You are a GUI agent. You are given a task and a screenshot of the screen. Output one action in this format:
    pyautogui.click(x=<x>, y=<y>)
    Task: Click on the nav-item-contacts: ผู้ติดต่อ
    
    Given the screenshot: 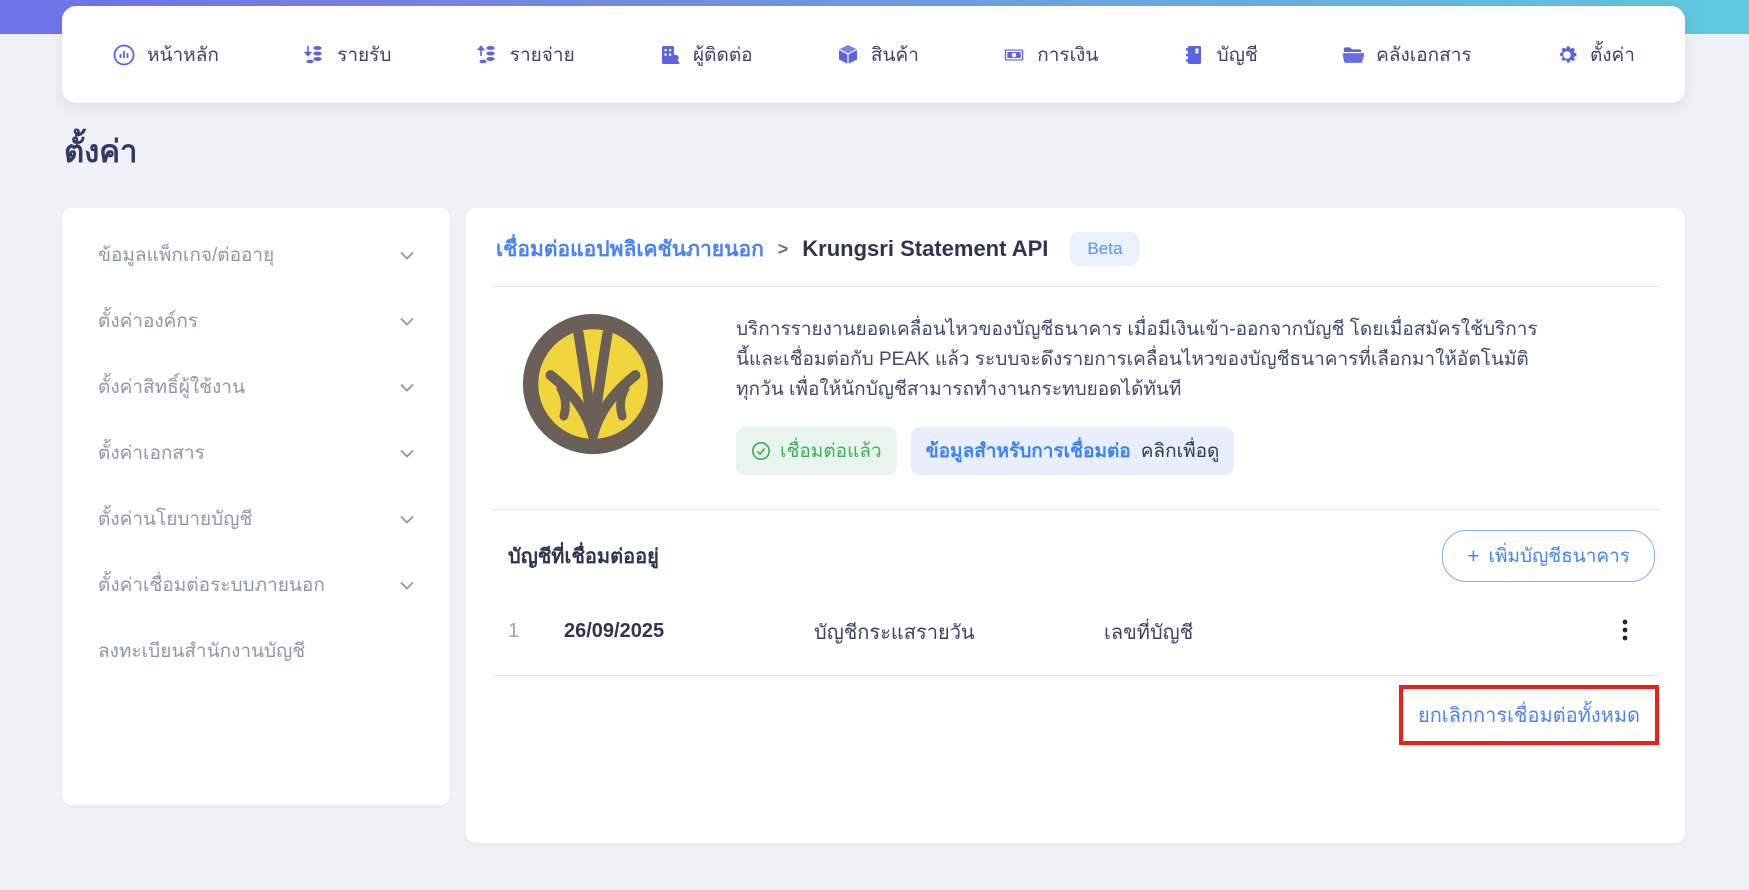 What is the action you would take?
    pyautogui.click(x=705, y=55)
    